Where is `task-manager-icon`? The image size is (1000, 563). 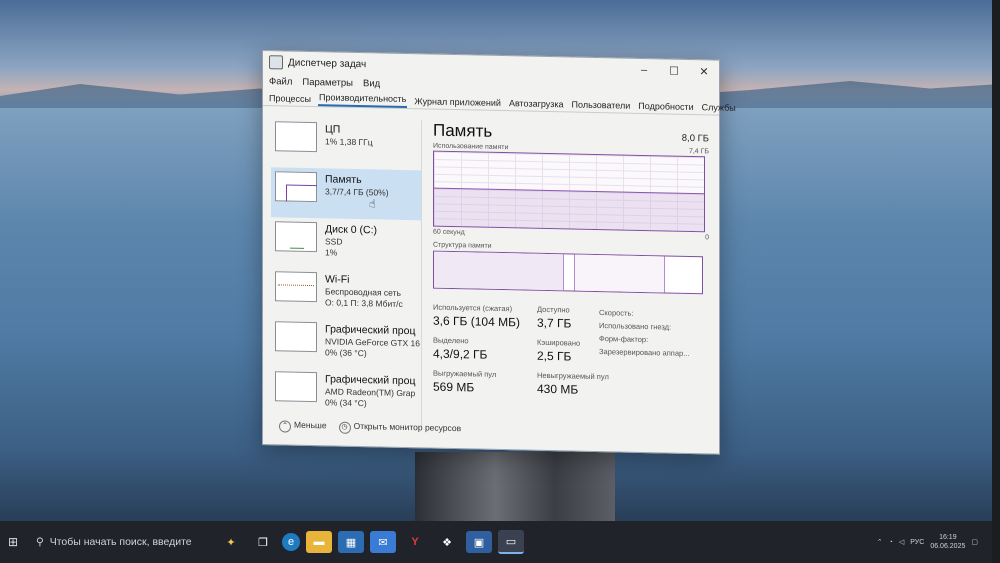
task-manager-icon is located at coordinates (276, 62).